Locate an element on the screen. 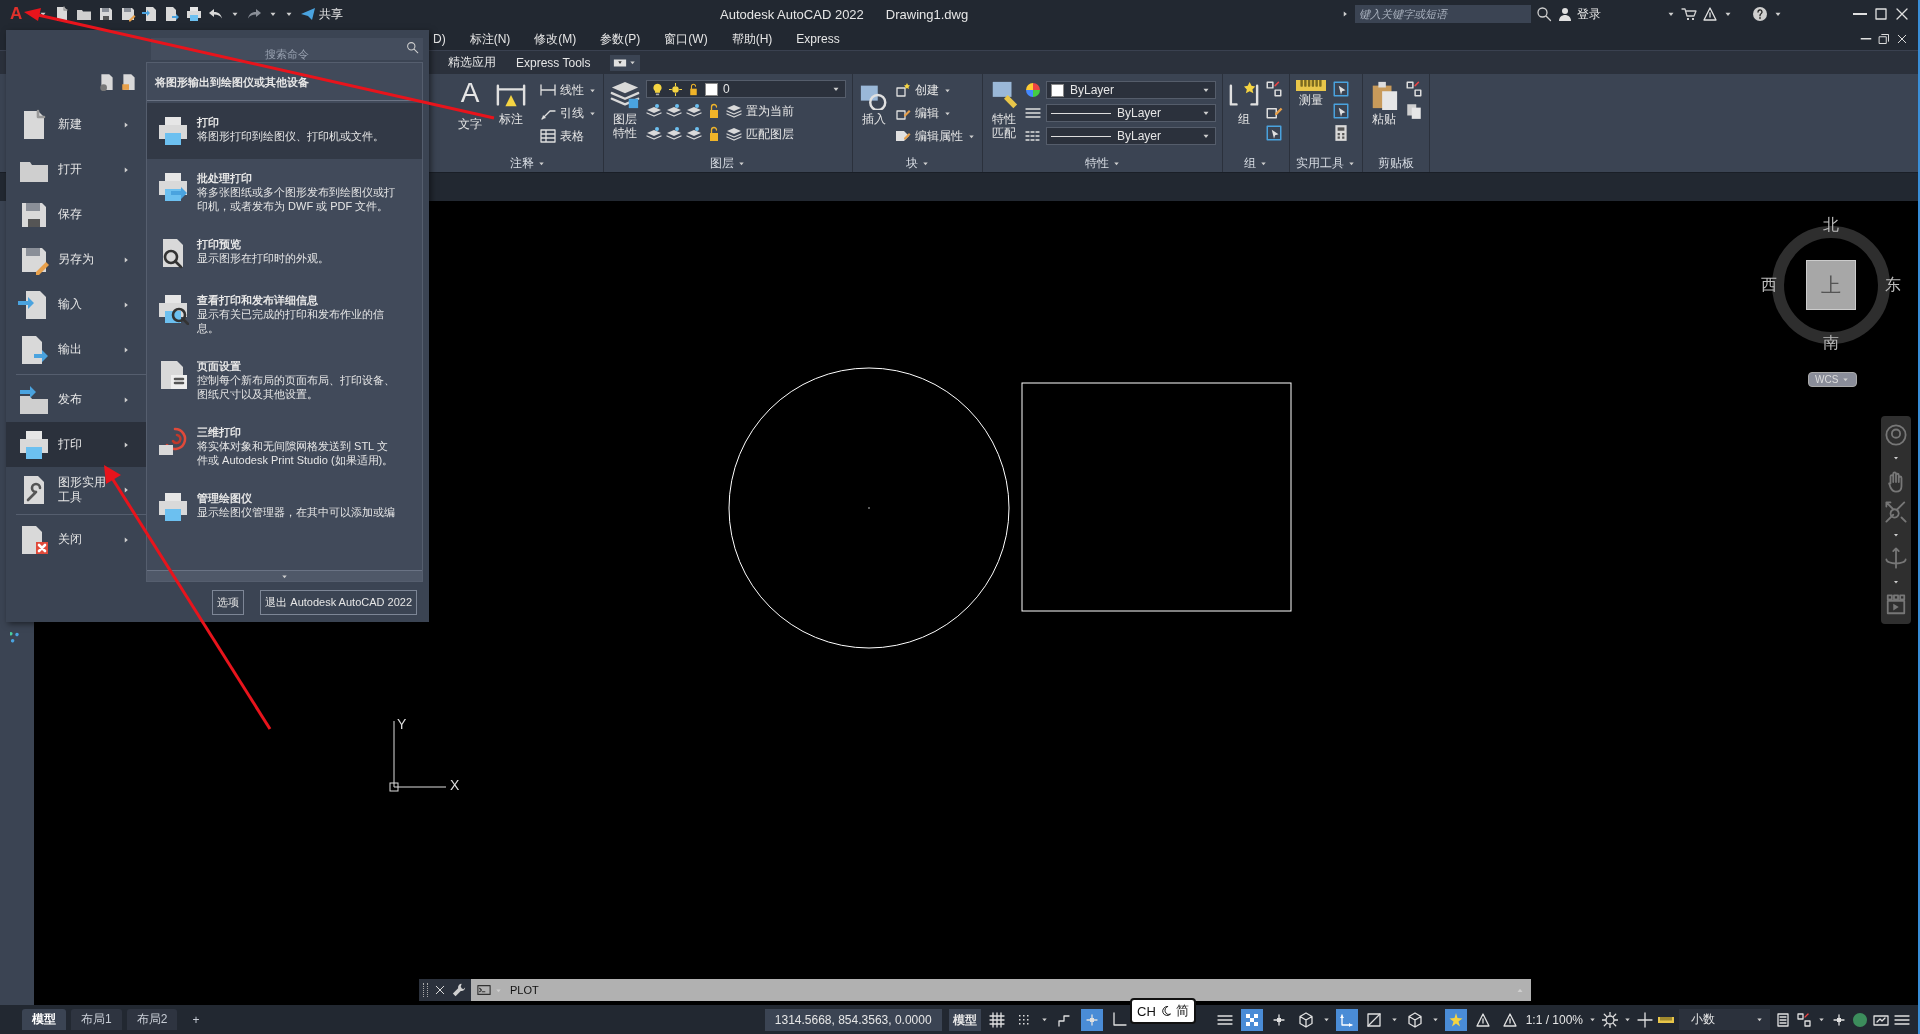  panel-title: 特性 is located at coordinates (1096, 163).